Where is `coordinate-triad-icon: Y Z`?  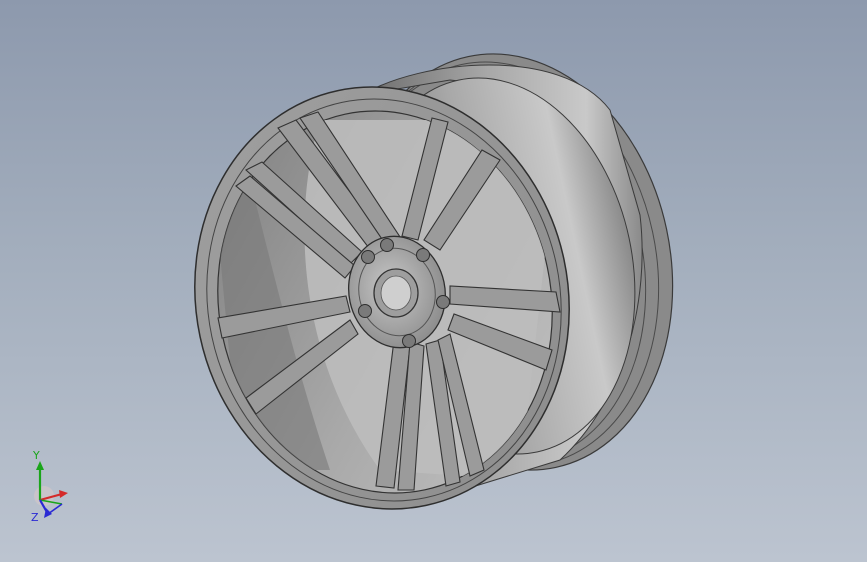
coordinate-triad-icon: Y Z is located at coordinates (52, 490).